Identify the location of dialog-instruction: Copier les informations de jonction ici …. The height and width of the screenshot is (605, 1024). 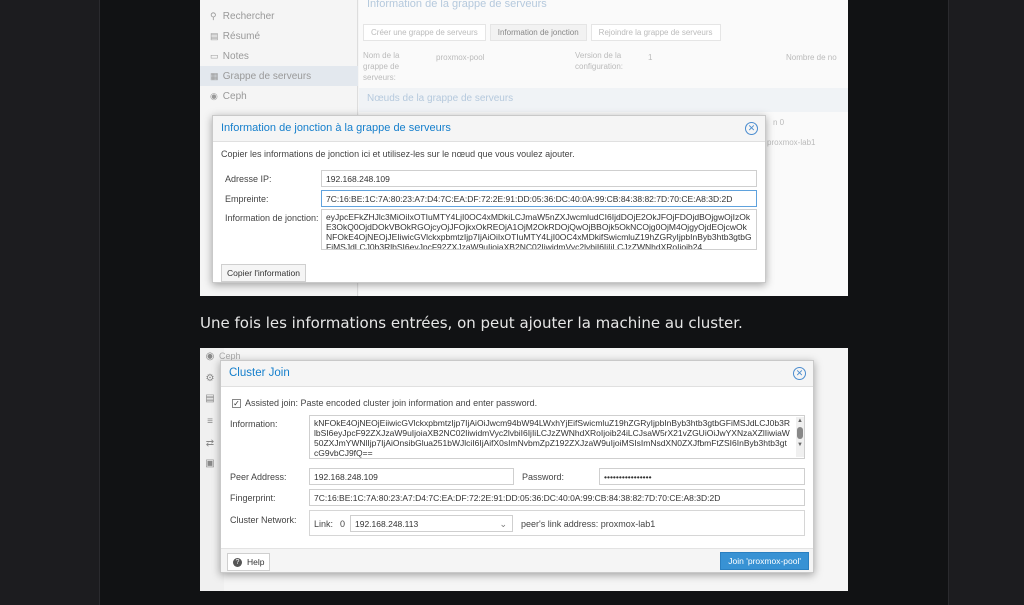
(398, 154).